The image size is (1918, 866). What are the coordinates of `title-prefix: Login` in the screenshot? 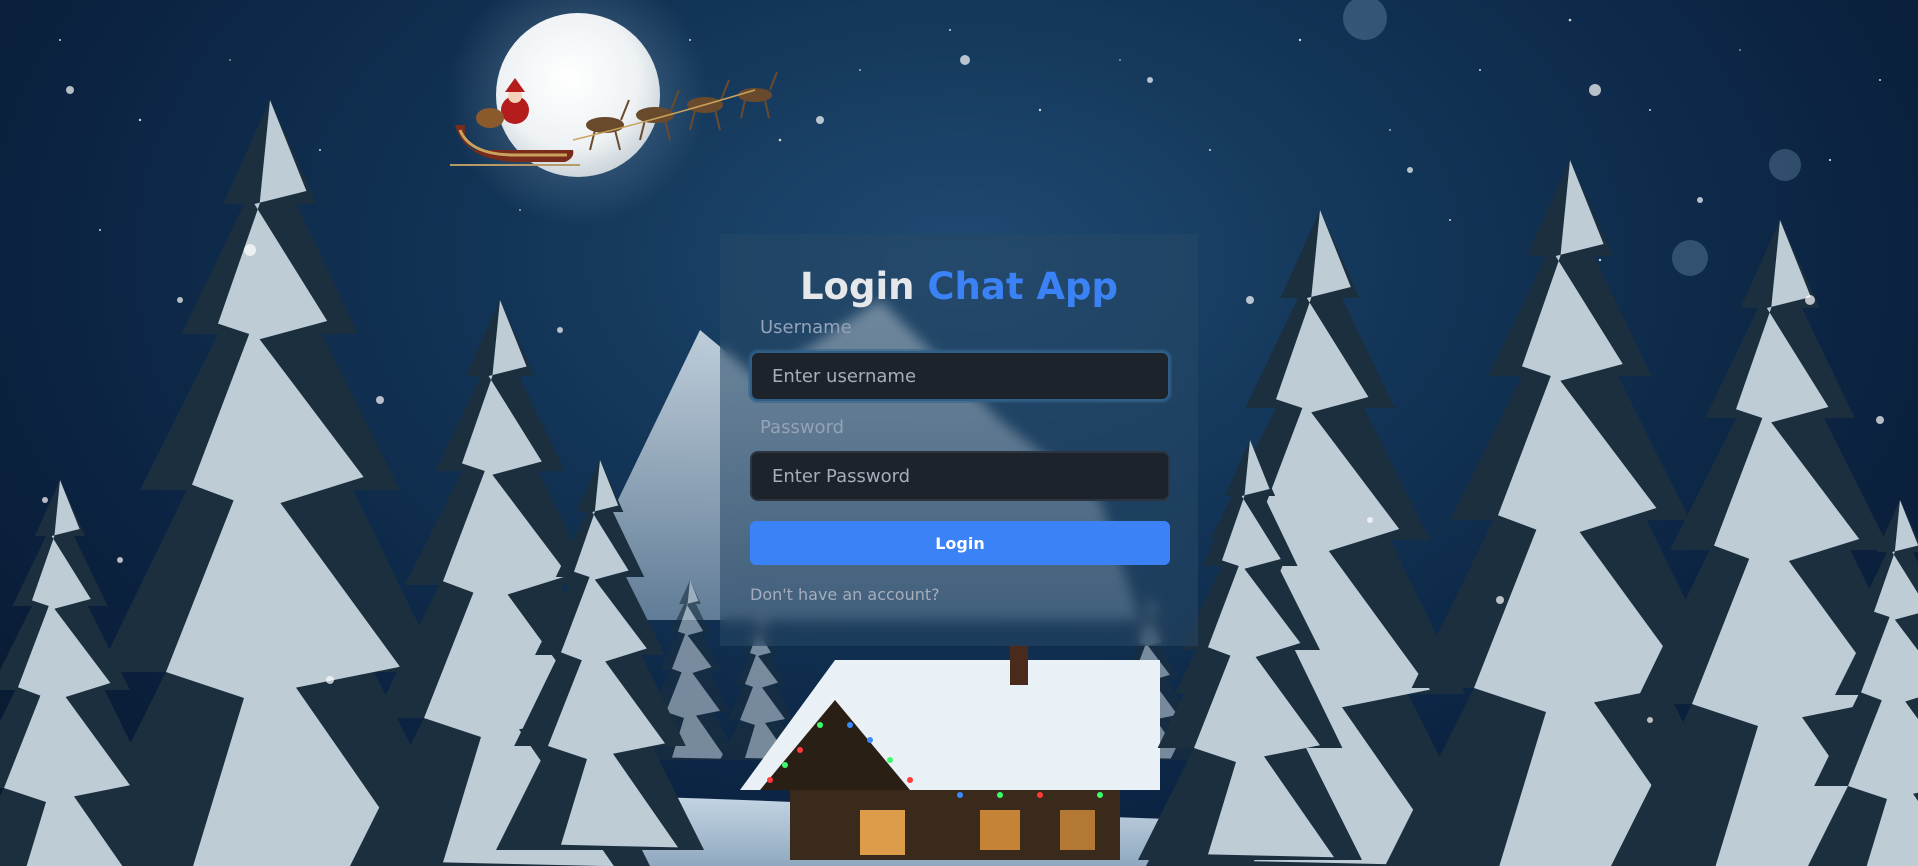 It's located at (857, 286).